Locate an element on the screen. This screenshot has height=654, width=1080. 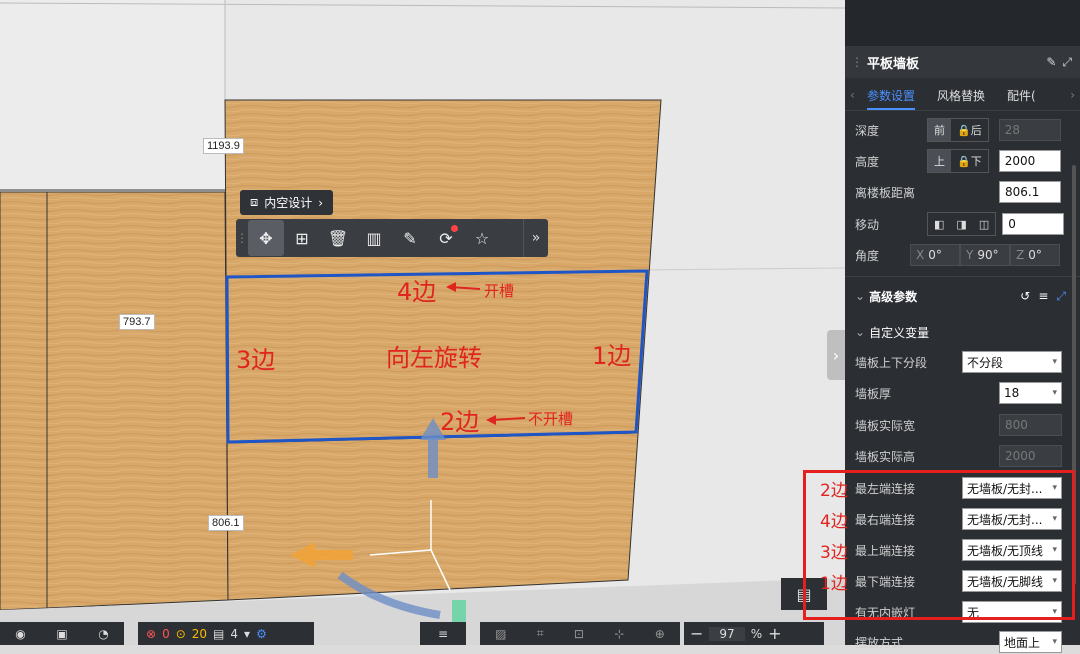
height-label: 高度 is located at coordinates (867, 161).